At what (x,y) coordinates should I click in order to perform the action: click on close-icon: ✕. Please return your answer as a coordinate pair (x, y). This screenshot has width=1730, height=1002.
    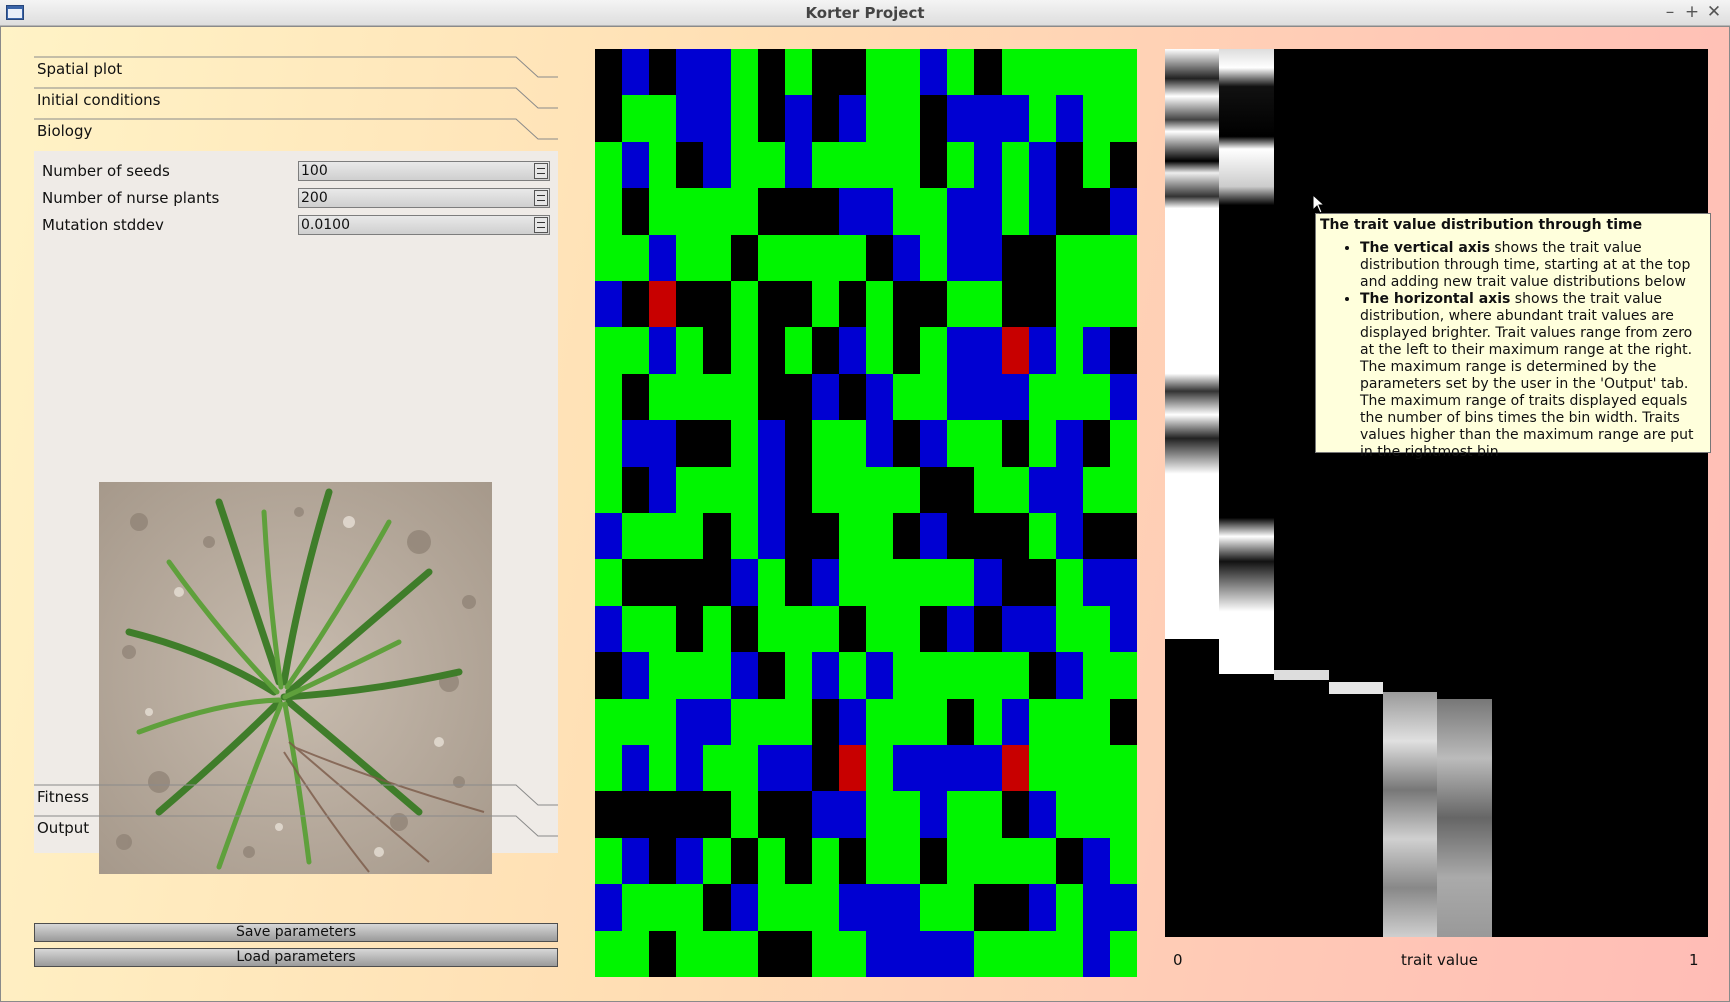
    Looking at the image, I should click on (1714, 12).